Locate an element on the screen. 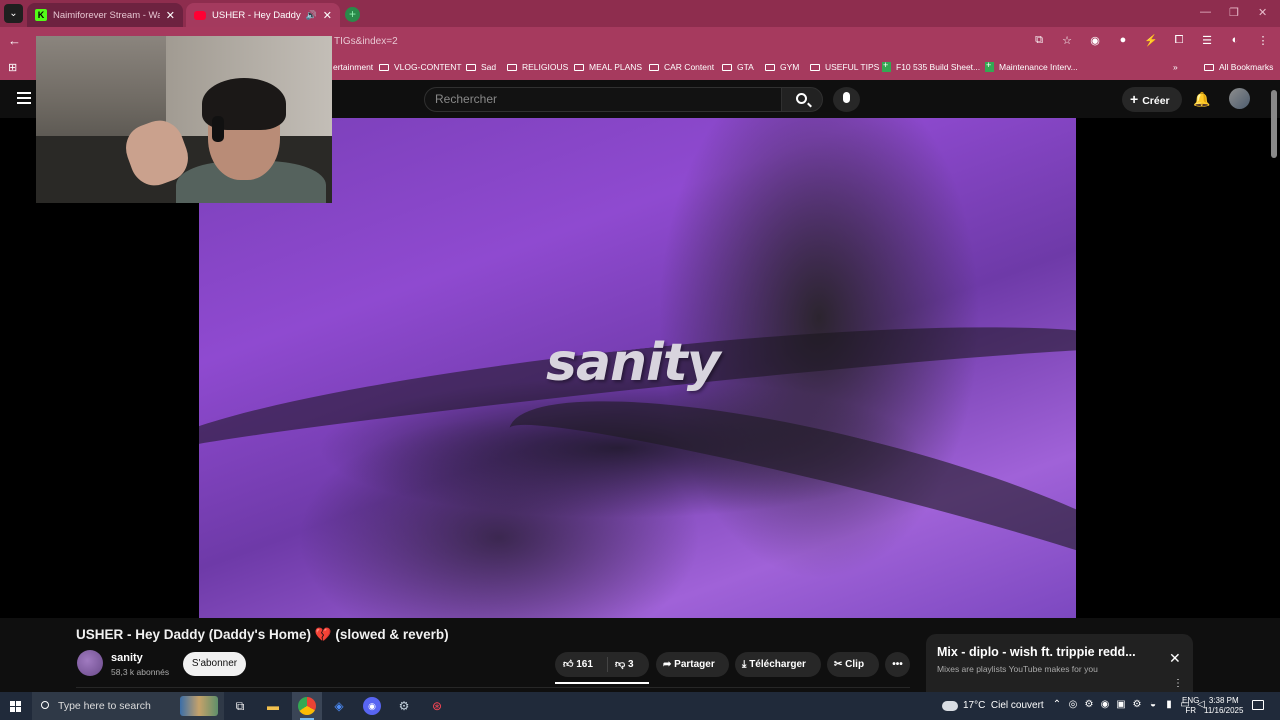 The height and width of the screenshot is (720, 1280). share-button: ➦ Partager is located at coordinates (692, 664).